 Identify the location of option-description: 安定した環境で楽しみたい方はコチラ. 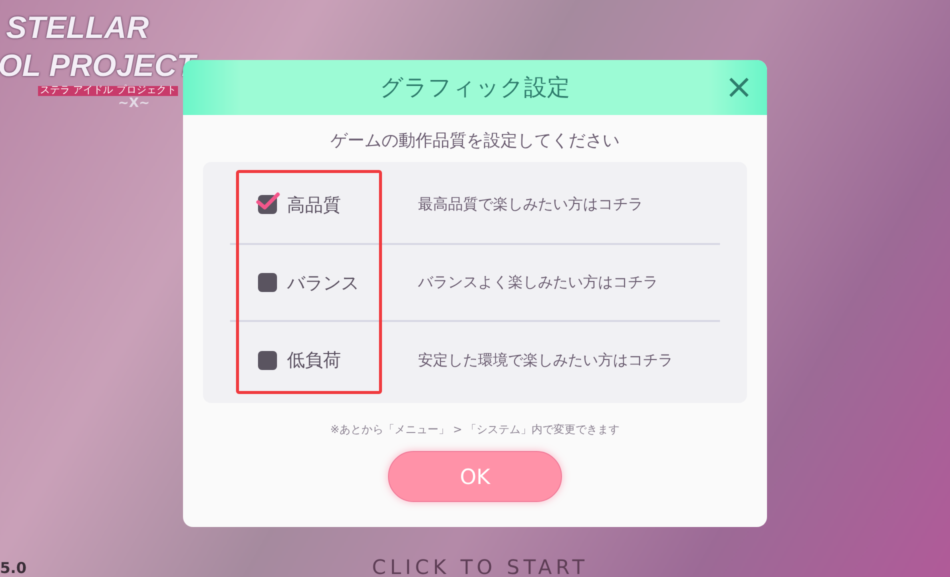
(545, 360).